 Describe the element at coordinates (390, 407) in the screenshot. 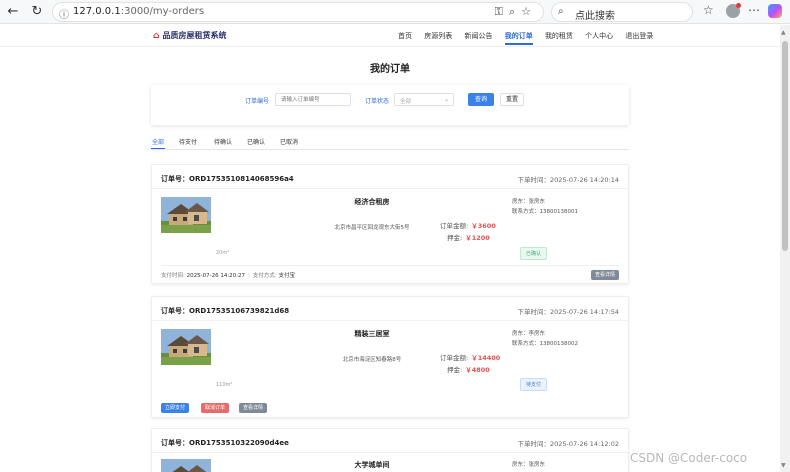

I see `order-card-footer: 立即支付 取消订单 查看详情` at that location.